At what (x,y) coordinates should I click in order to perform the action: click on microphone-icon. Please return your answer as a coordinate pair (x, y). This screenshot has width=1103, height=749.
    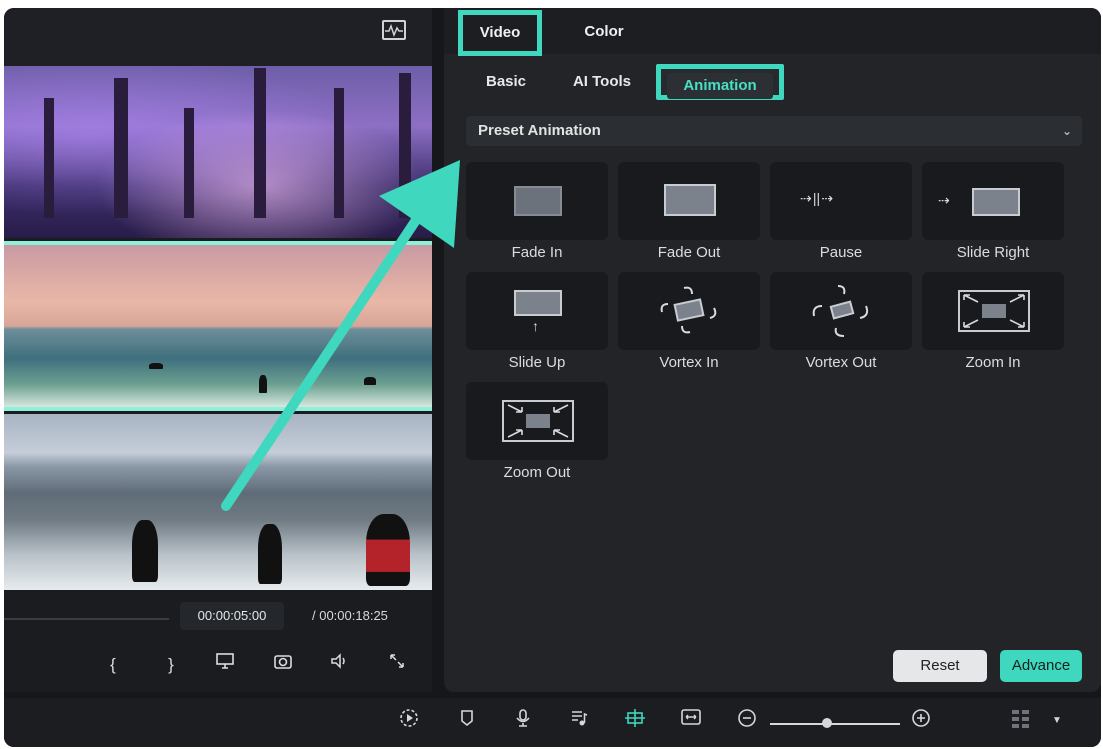
    Looking at the image, I should click on (523, 721).